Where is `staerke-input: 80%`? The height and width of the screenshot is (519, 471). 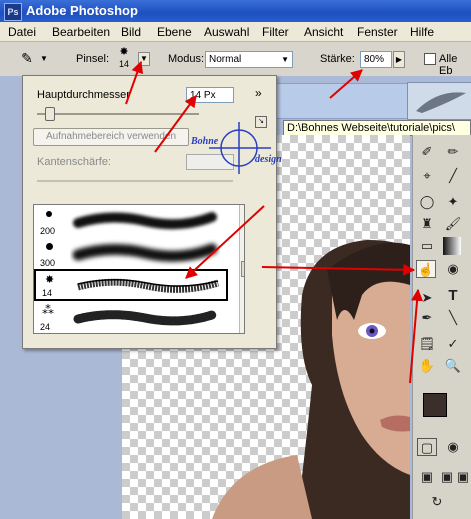
staerke-input: 80% is located at coordinates (376, 59).